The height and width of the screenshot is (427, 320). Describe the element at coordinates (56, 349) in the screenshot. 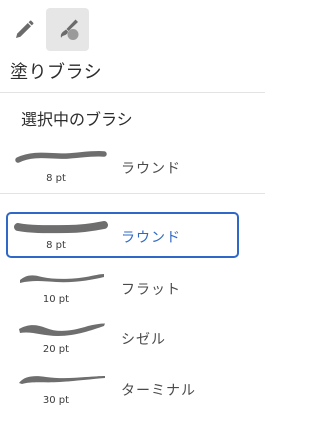

I see `brush-size-label: 20 pt` at that location.